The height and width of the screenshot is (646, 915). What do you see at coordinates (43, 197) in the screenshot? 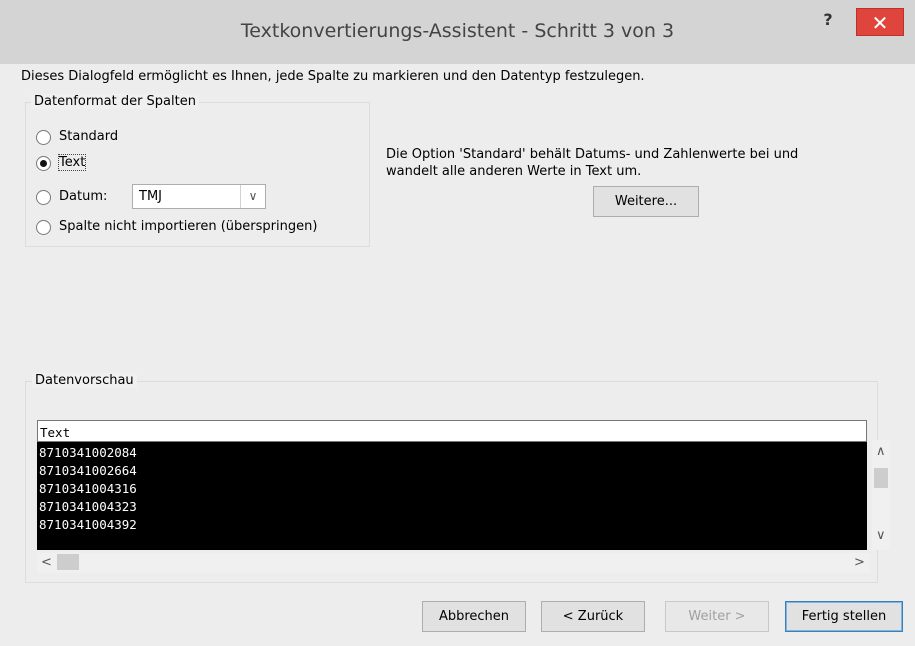
I see `radio-date` at bounding box center [43, 197].